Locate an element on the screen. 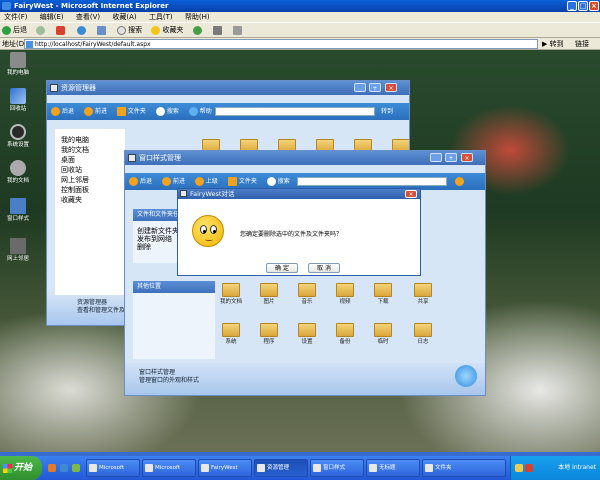 The height and width of the screenshot is (480, 600). folder-item: 备份 is located at coordinates (345, 334).